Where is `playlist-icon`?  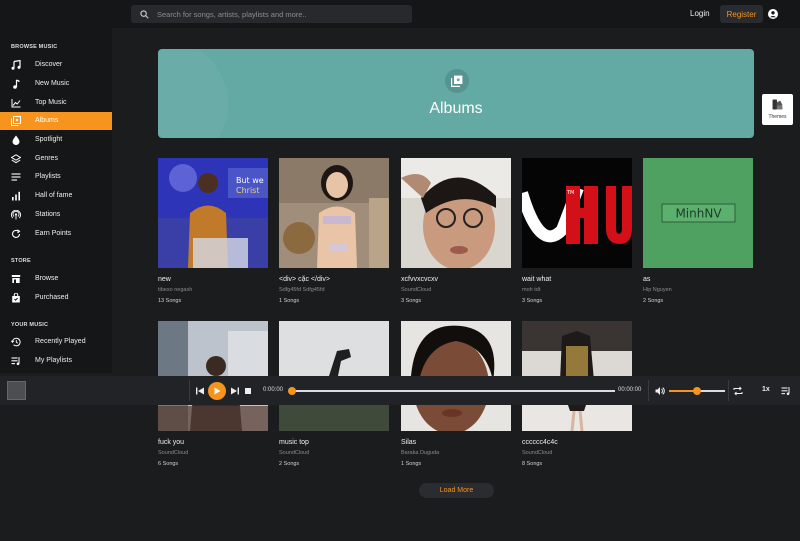
playlist-icon is located at coordinates (16, 177).